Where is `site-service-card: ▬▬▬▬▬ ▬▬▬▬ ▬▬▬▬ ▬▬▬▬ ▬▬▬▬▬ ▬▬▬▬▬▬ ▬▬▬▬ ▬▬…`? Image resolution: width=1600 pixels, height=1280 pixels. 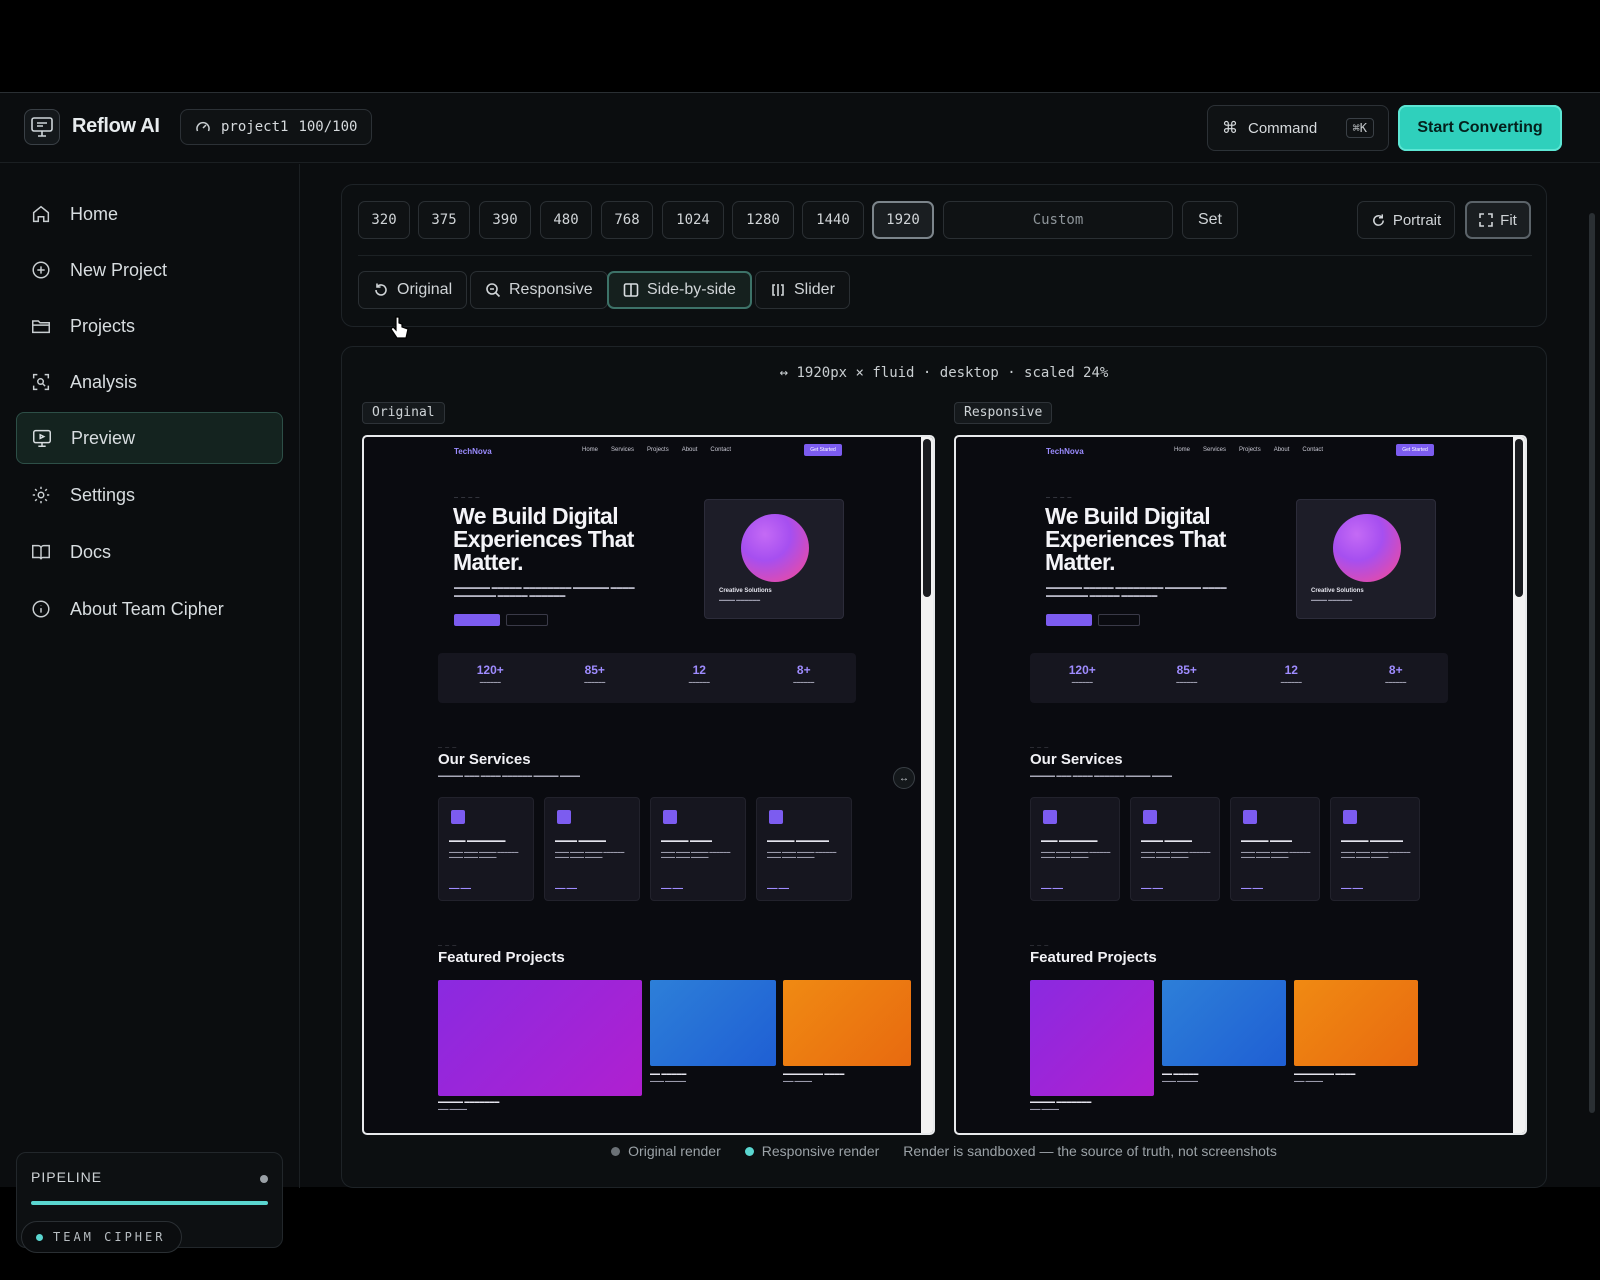 site-service-card: ▬▬▬▬▬ ▬▬▬▬ ▬▬▬▬ ▬▬▬▬ ▬▬▬▬▬ ▬▬▬▬▬▬ ▬▬▬▬ ▬▬… is located at coordinates (1275, 849).